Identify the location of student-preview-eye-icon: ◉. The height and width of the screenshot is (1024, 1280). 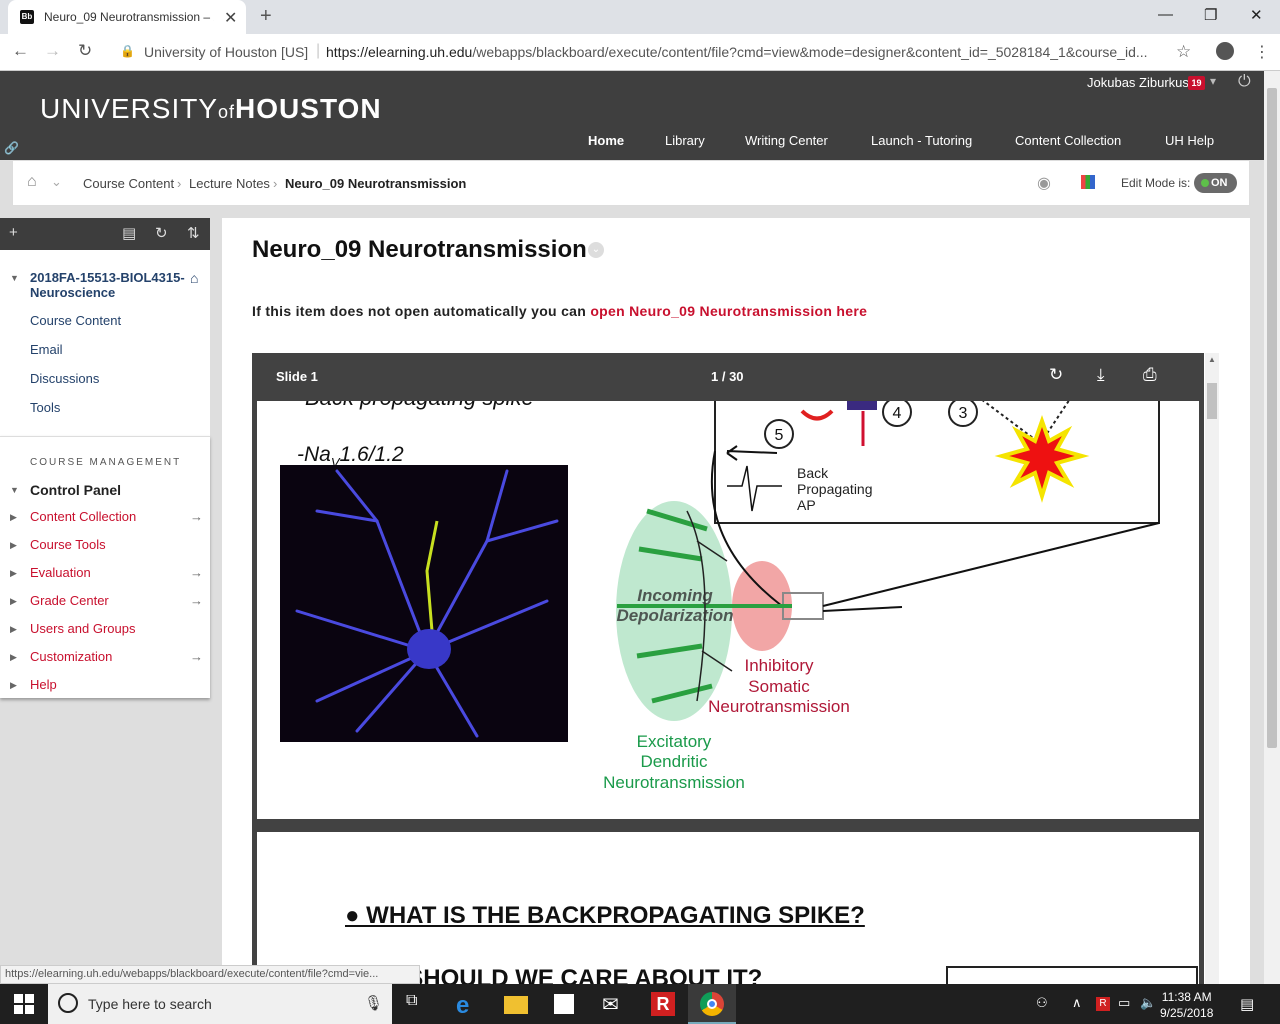
(1044, 183).